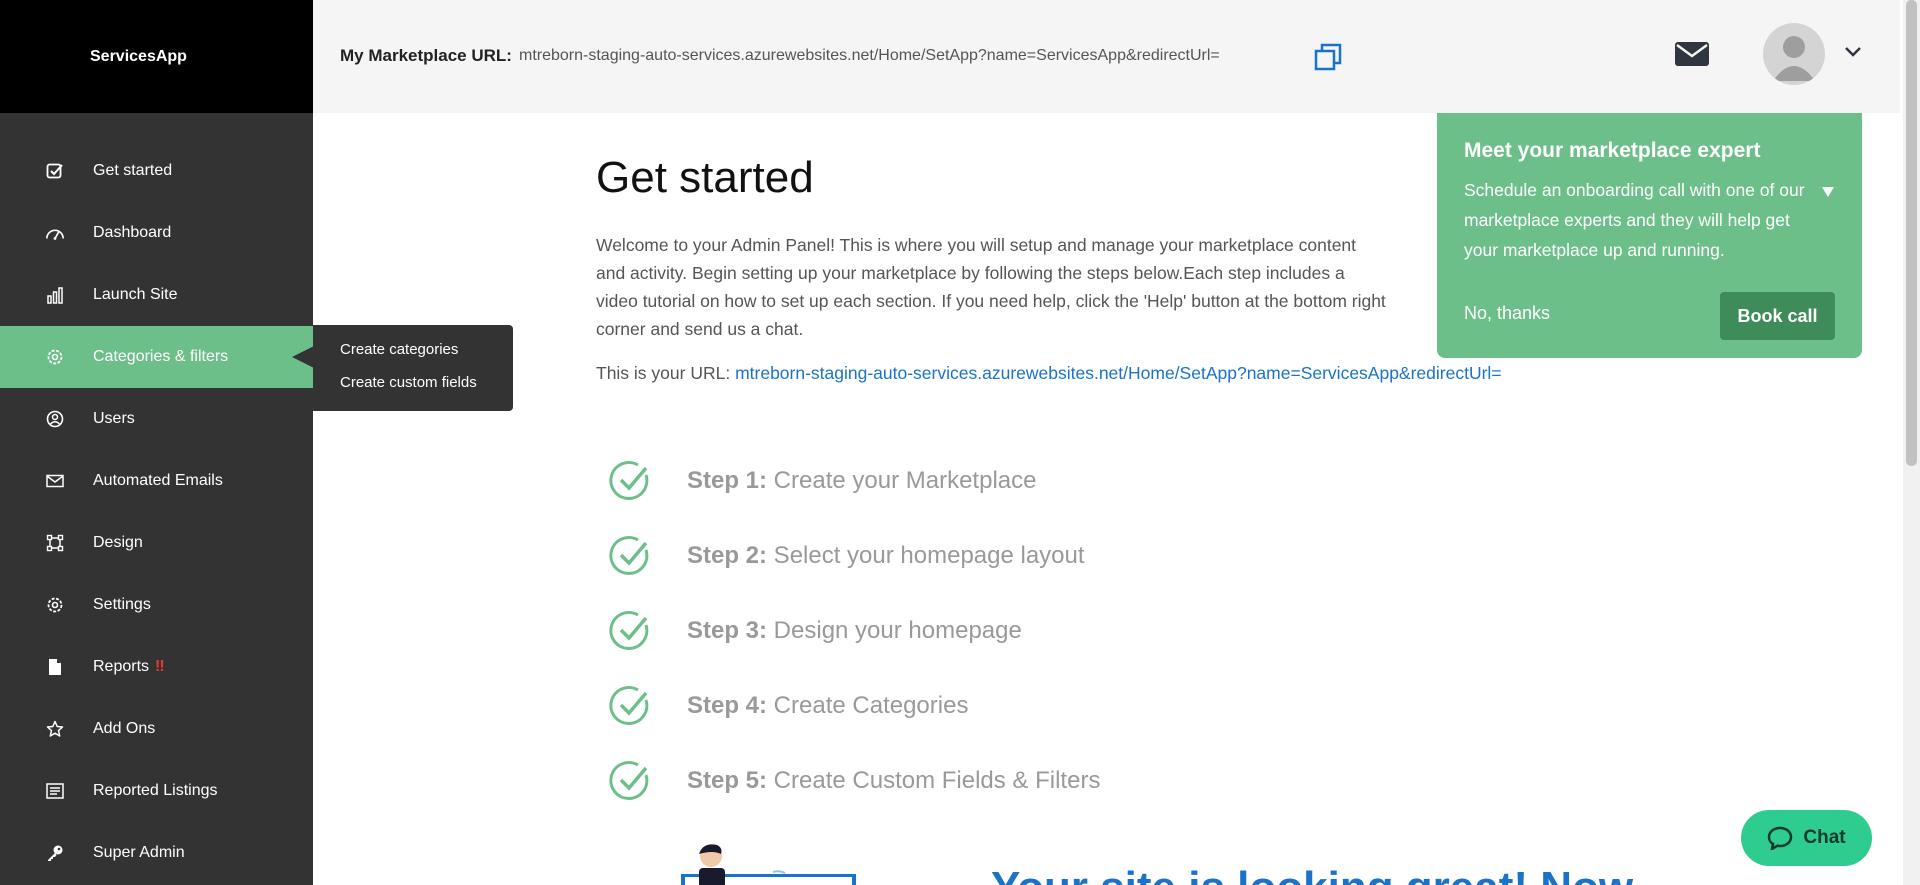 The height and width of the screenshot is (885, 1920). I want to click on sidebar-item-label: Reports, so click(121, 666).